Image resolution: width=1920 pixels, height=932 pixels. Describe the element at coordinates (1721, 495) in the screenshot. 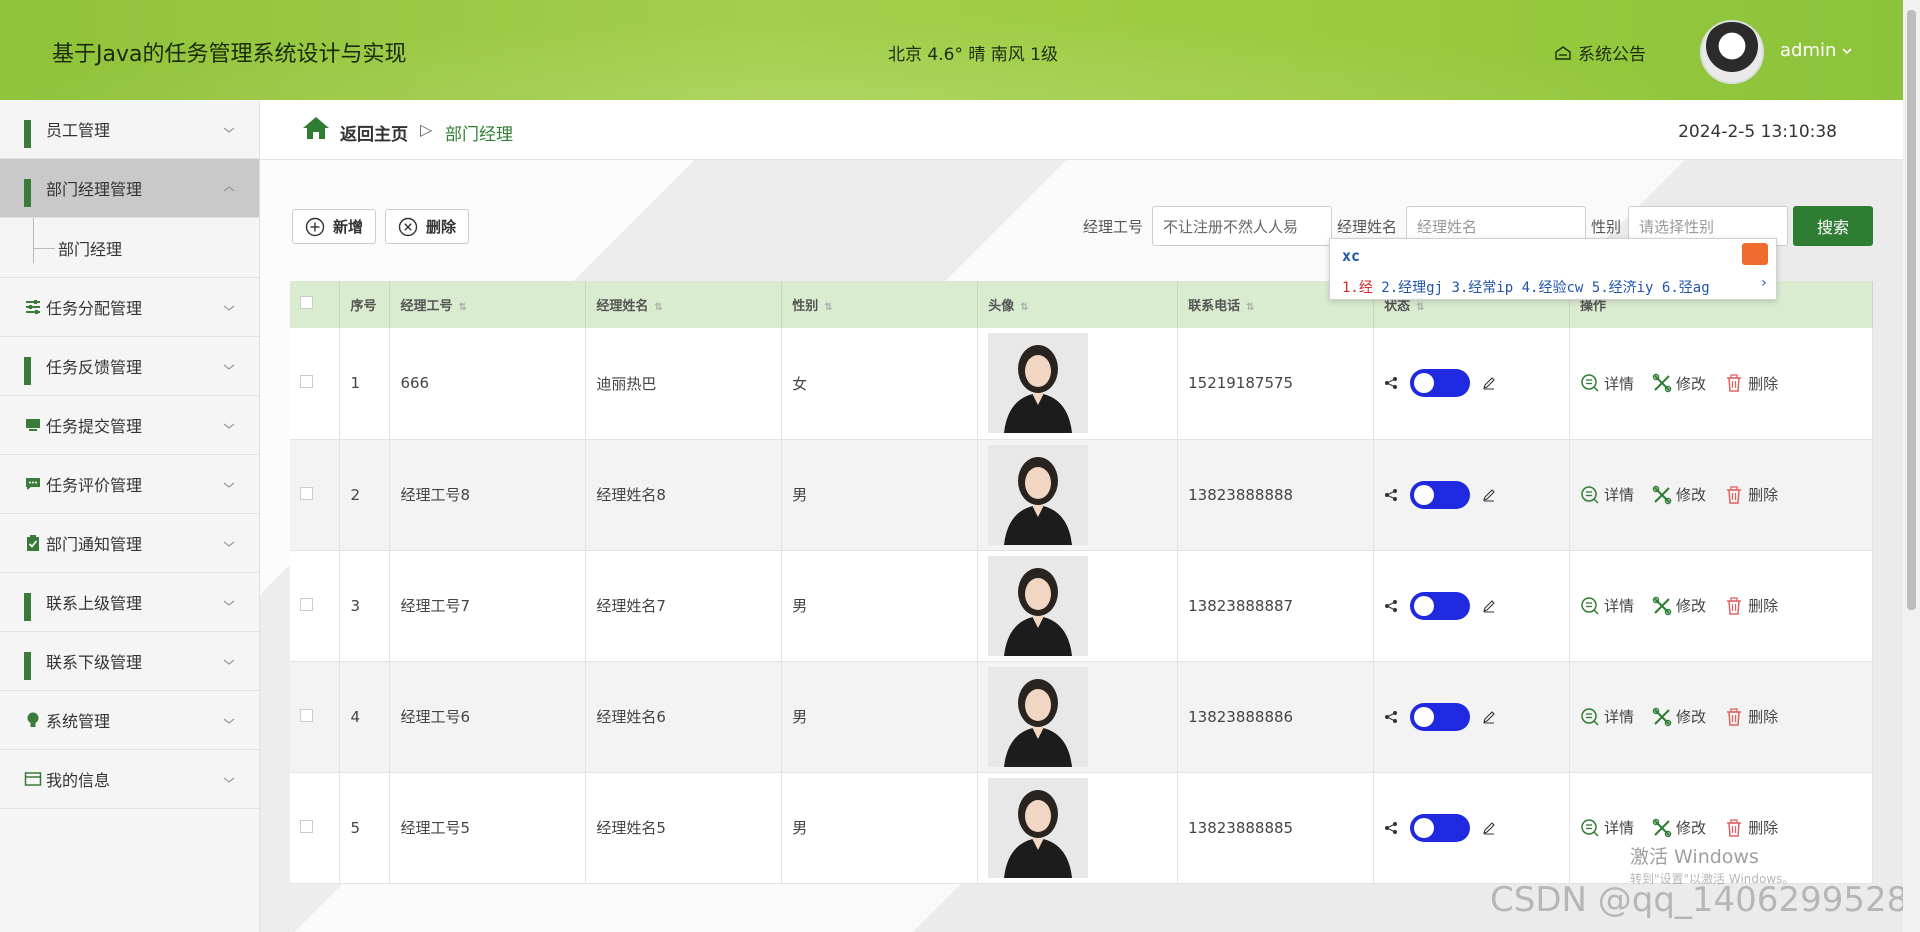

I see `cell-ops: 详情 修改 删除` at that location.